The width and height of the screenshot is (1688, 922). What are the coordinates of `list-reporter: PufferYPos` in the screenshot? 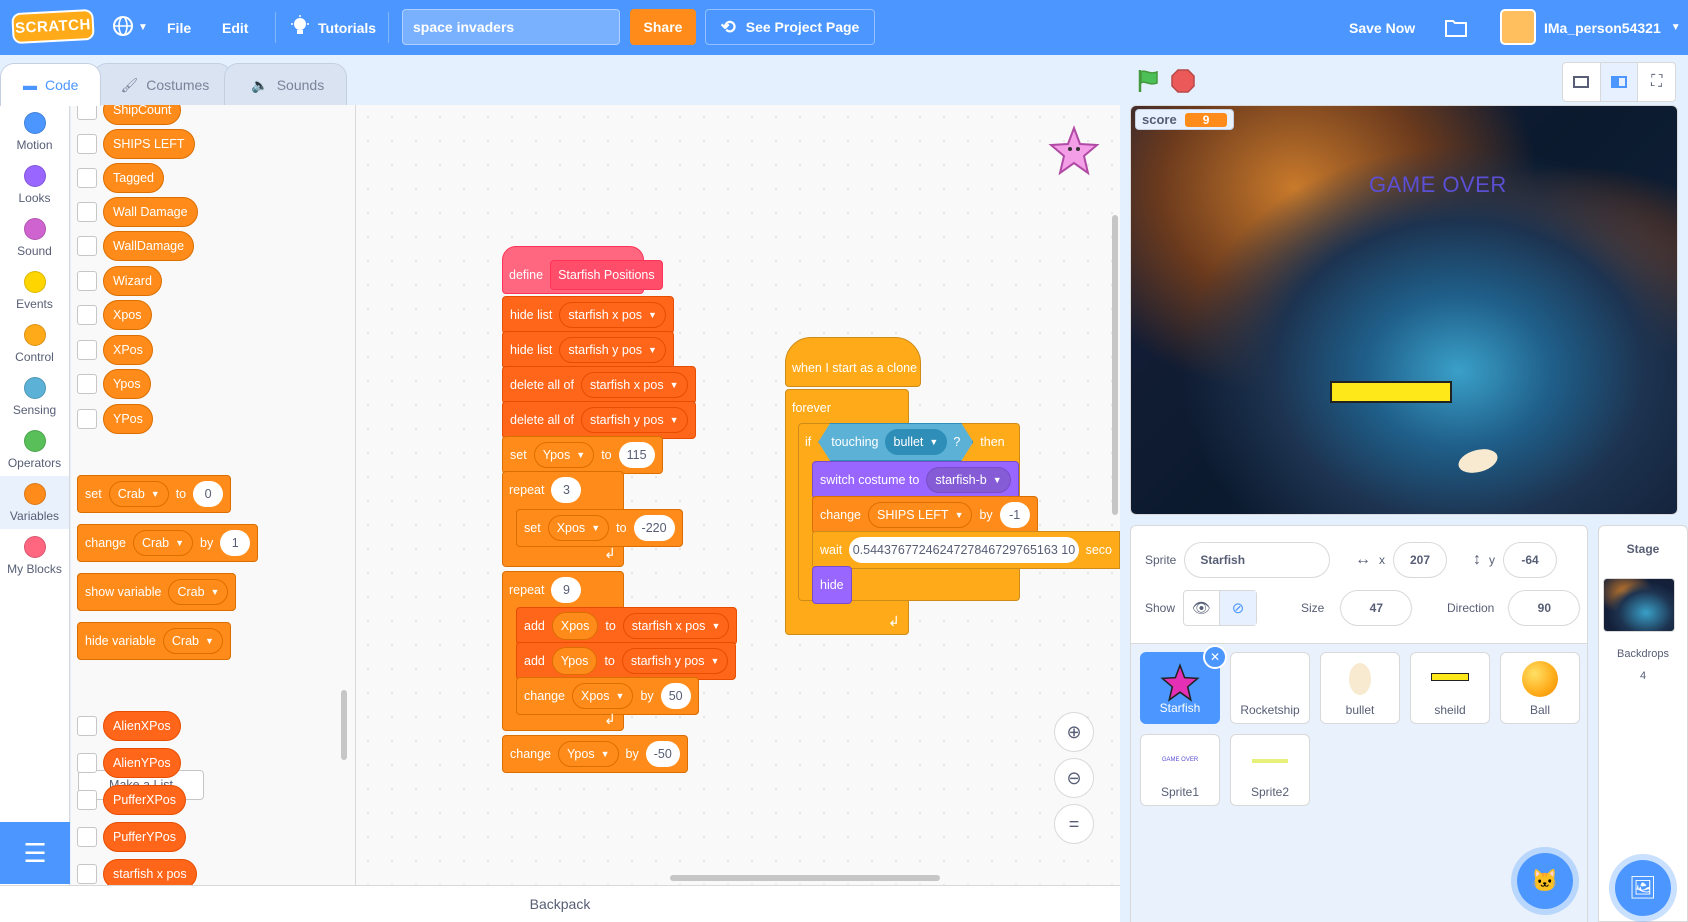 It's located at (145, 837).